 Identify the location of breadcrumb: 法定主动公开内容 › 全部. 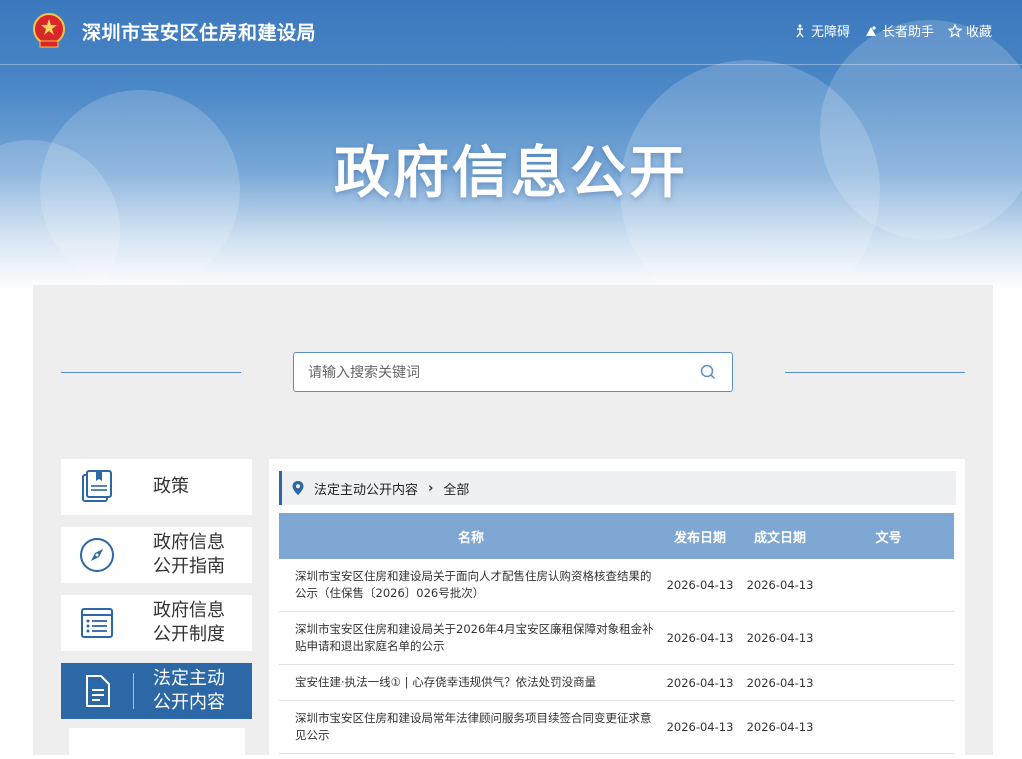
(617, 488).